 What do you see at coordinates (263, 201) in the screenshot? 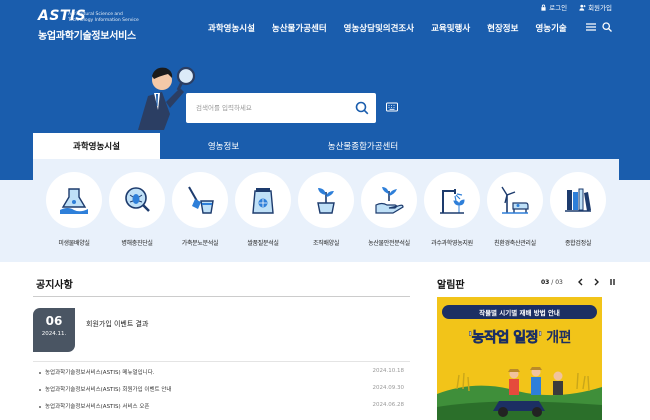
I see `rice-bag-icon` at bounding box center [263, 201].